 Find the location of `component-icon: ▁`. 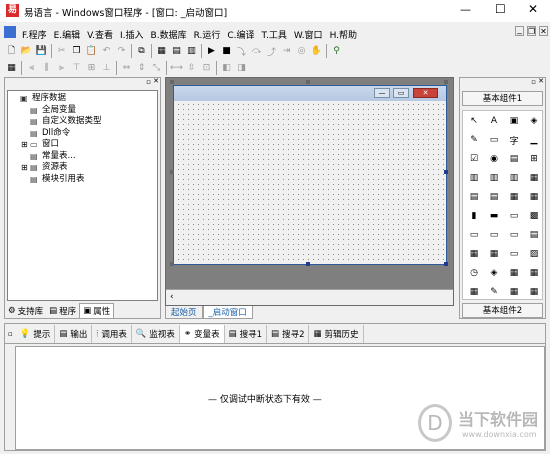

component-icon: ▁ is located at coordinates (534, 140).